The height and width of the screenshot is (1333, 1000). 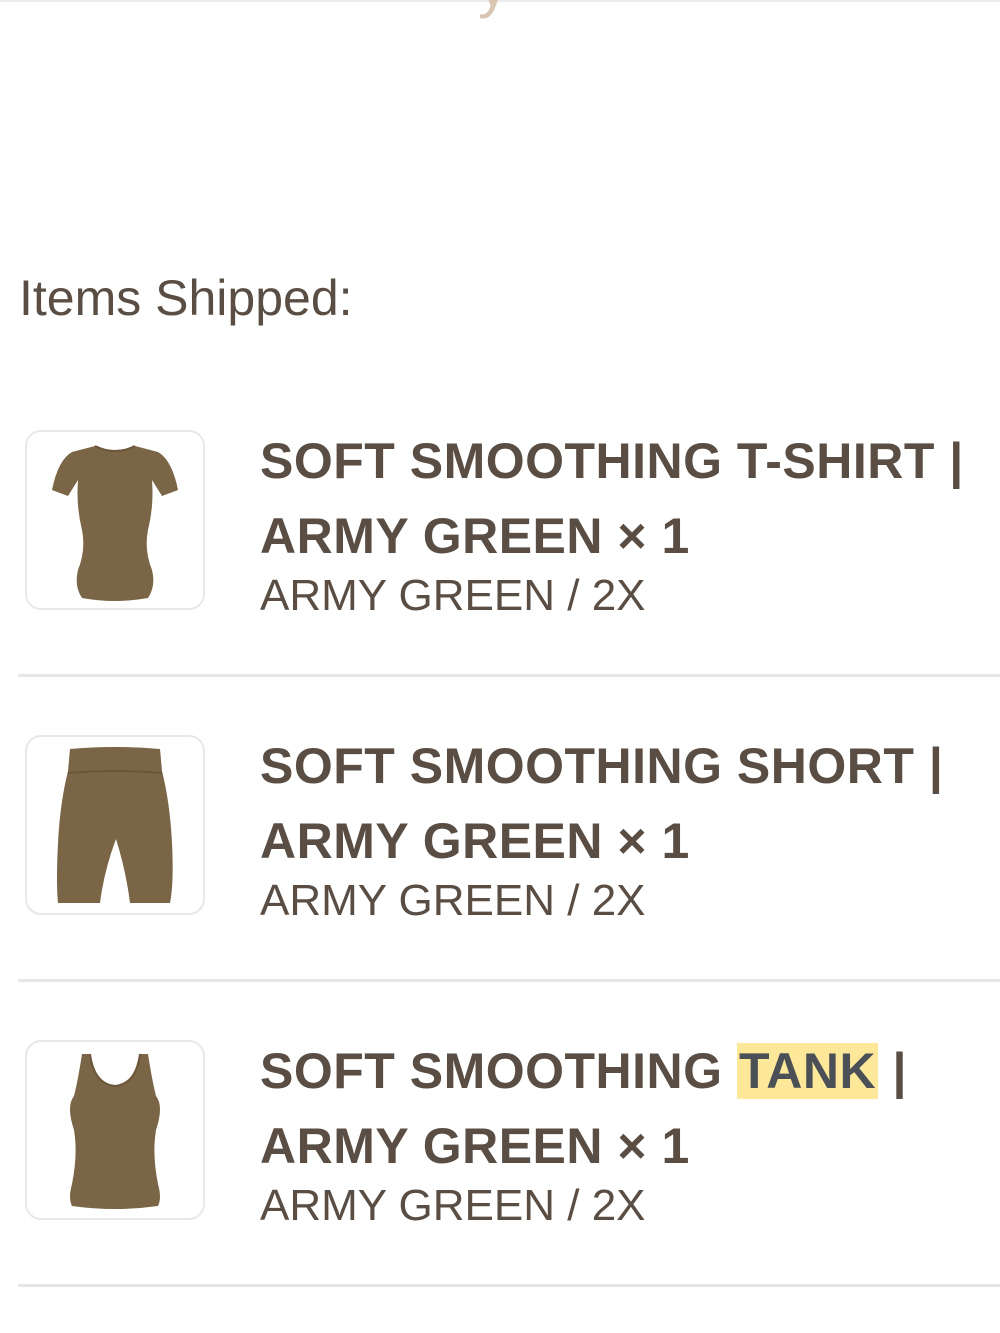 I want to click on product-name-prefix: SOFT SMOOTHING, so click(x=498, y=1071).